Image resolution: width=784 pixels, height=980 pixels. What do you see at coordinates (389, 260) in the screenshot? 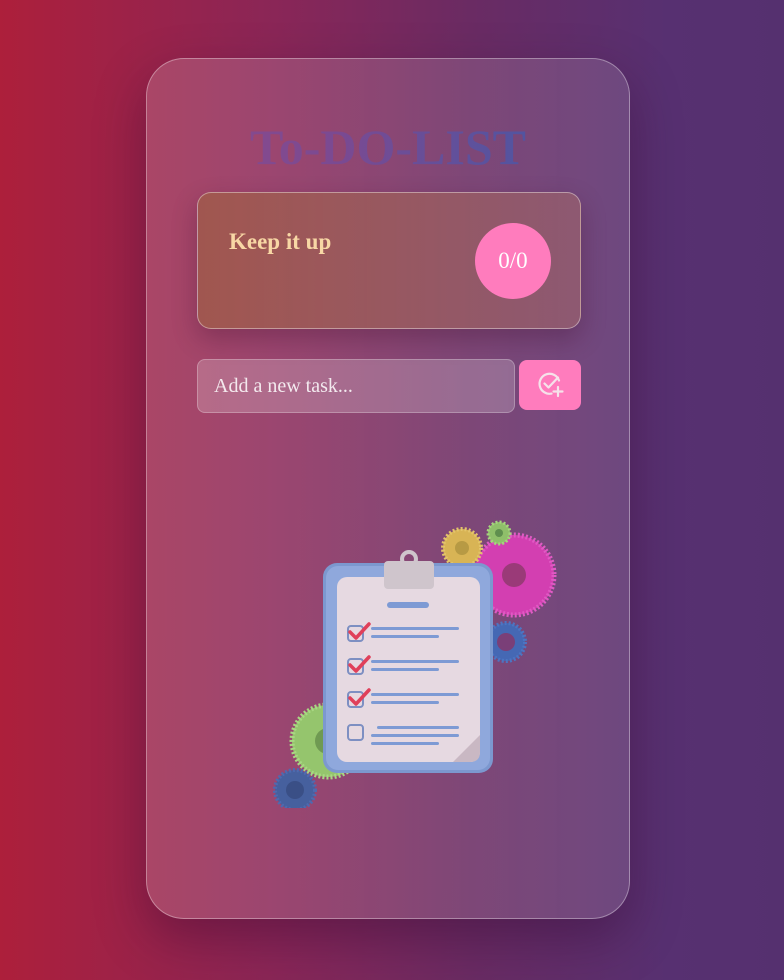
I see `stats-panel: Keep it up 0/0` at bounding box center [389, 260].